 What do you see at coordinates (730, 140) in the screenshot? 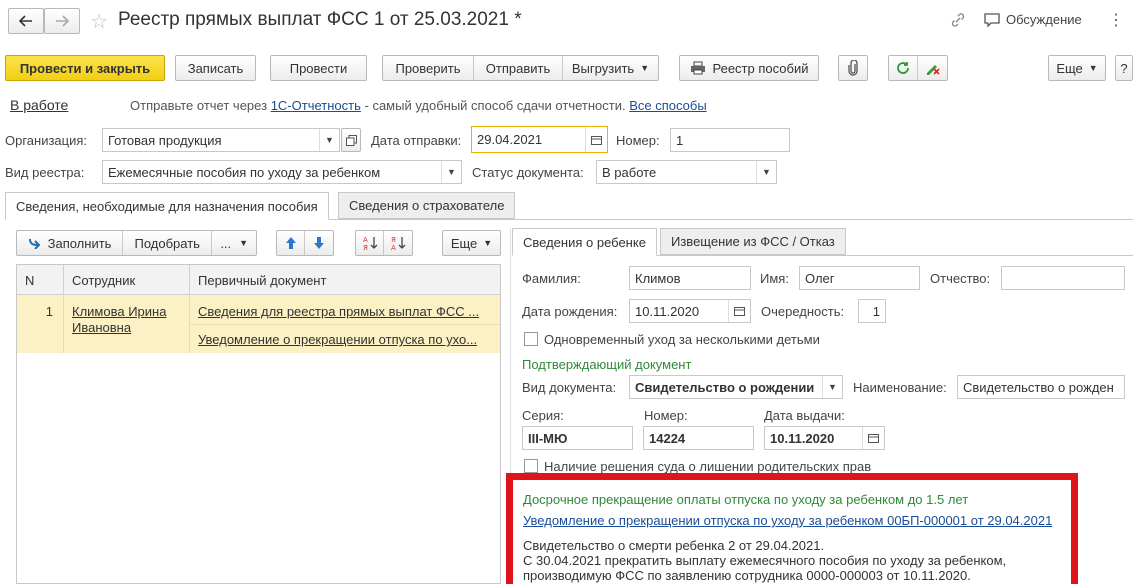
I see `number-field: 1` at bounding box center [730, 140].